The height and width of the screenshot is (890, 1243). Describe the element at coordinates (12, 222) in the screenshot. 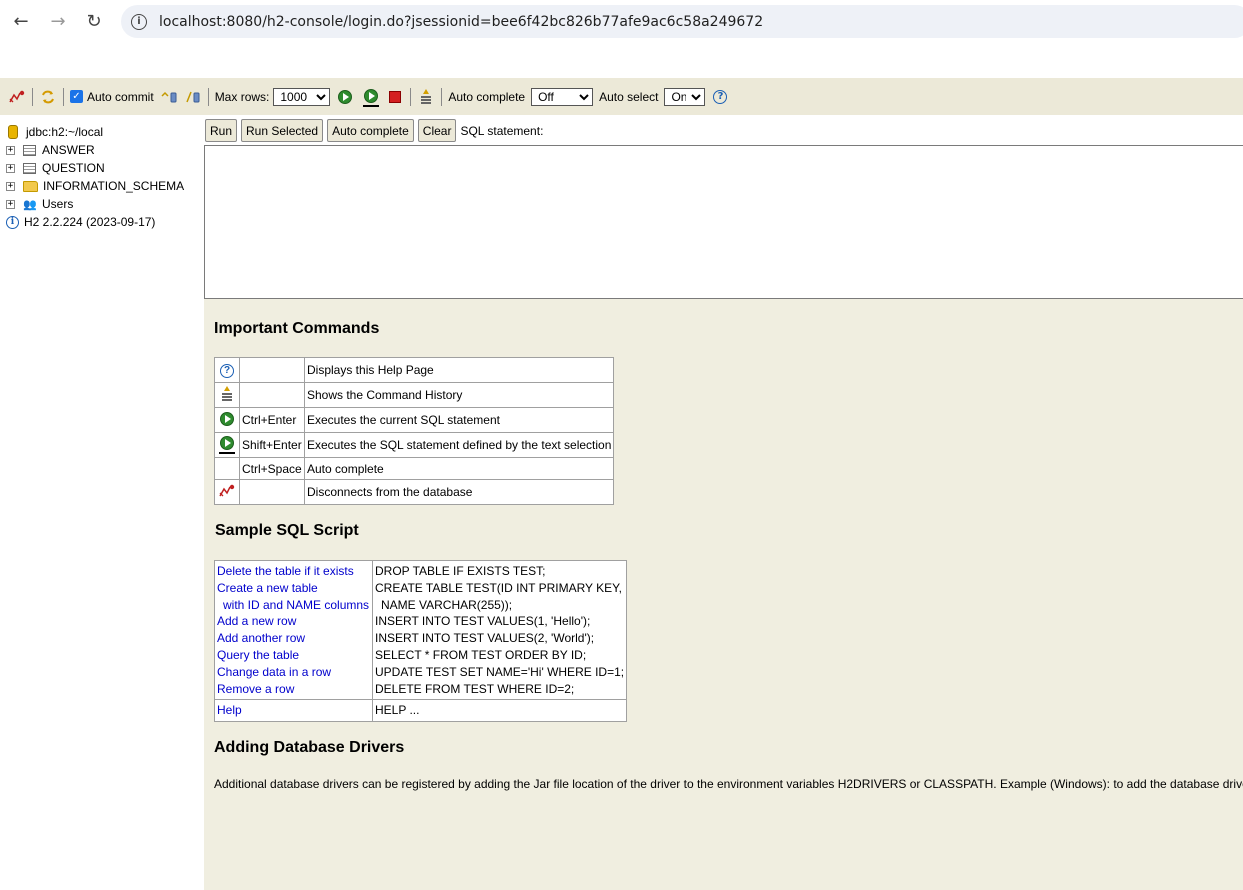

I see `info-icon: i` at that location.